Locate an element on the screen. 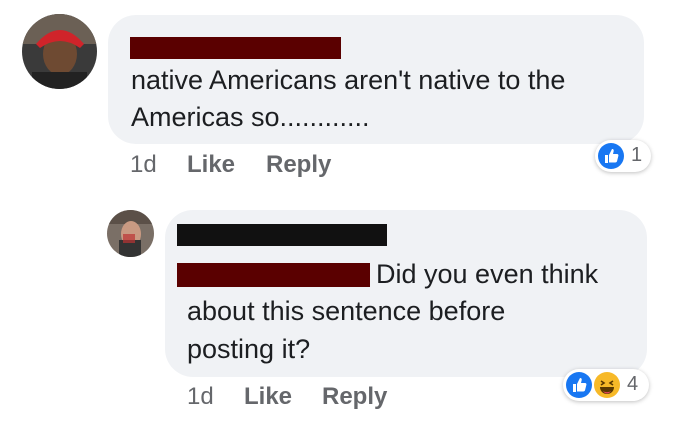 The height and width of the screenshot is (427, 700). reply-like-button: Like is located at coordinates (268, 397).